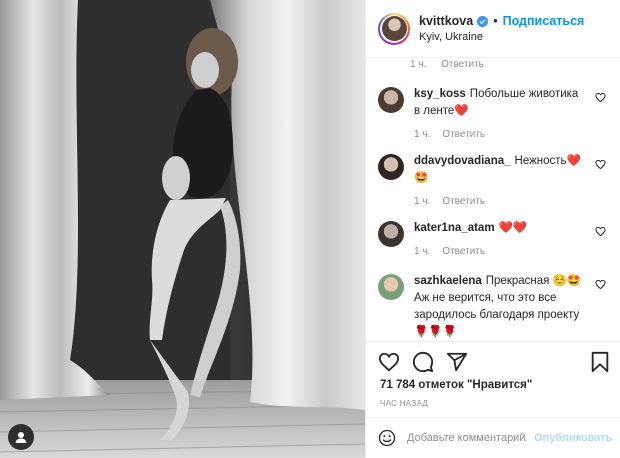 This screenshot has height=458, width=620. Describe the element at coordinates (462, 64) in the screenshot. I see `caption-reply-link: Ответить` at that location.